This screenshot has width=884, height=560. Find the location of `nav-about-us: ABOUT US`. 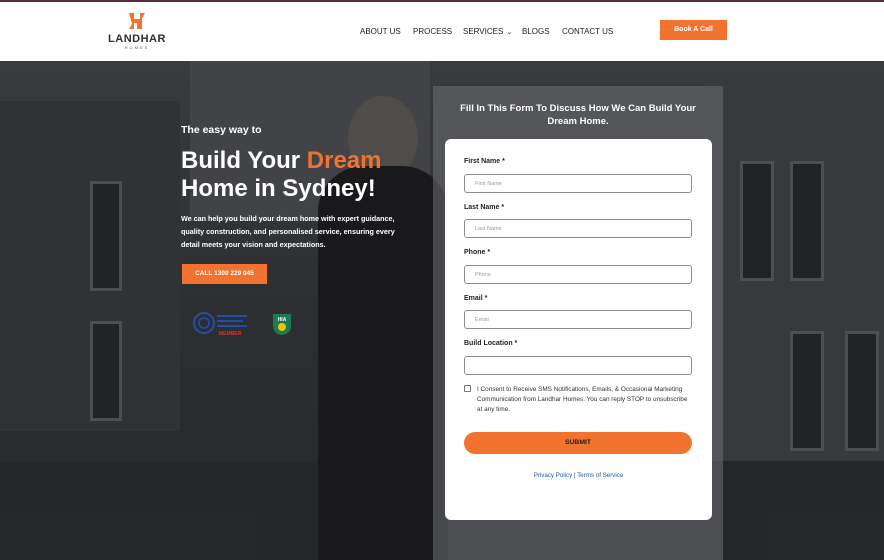

nav-about-us: ABOUT US is located at coordinates (380, 31).